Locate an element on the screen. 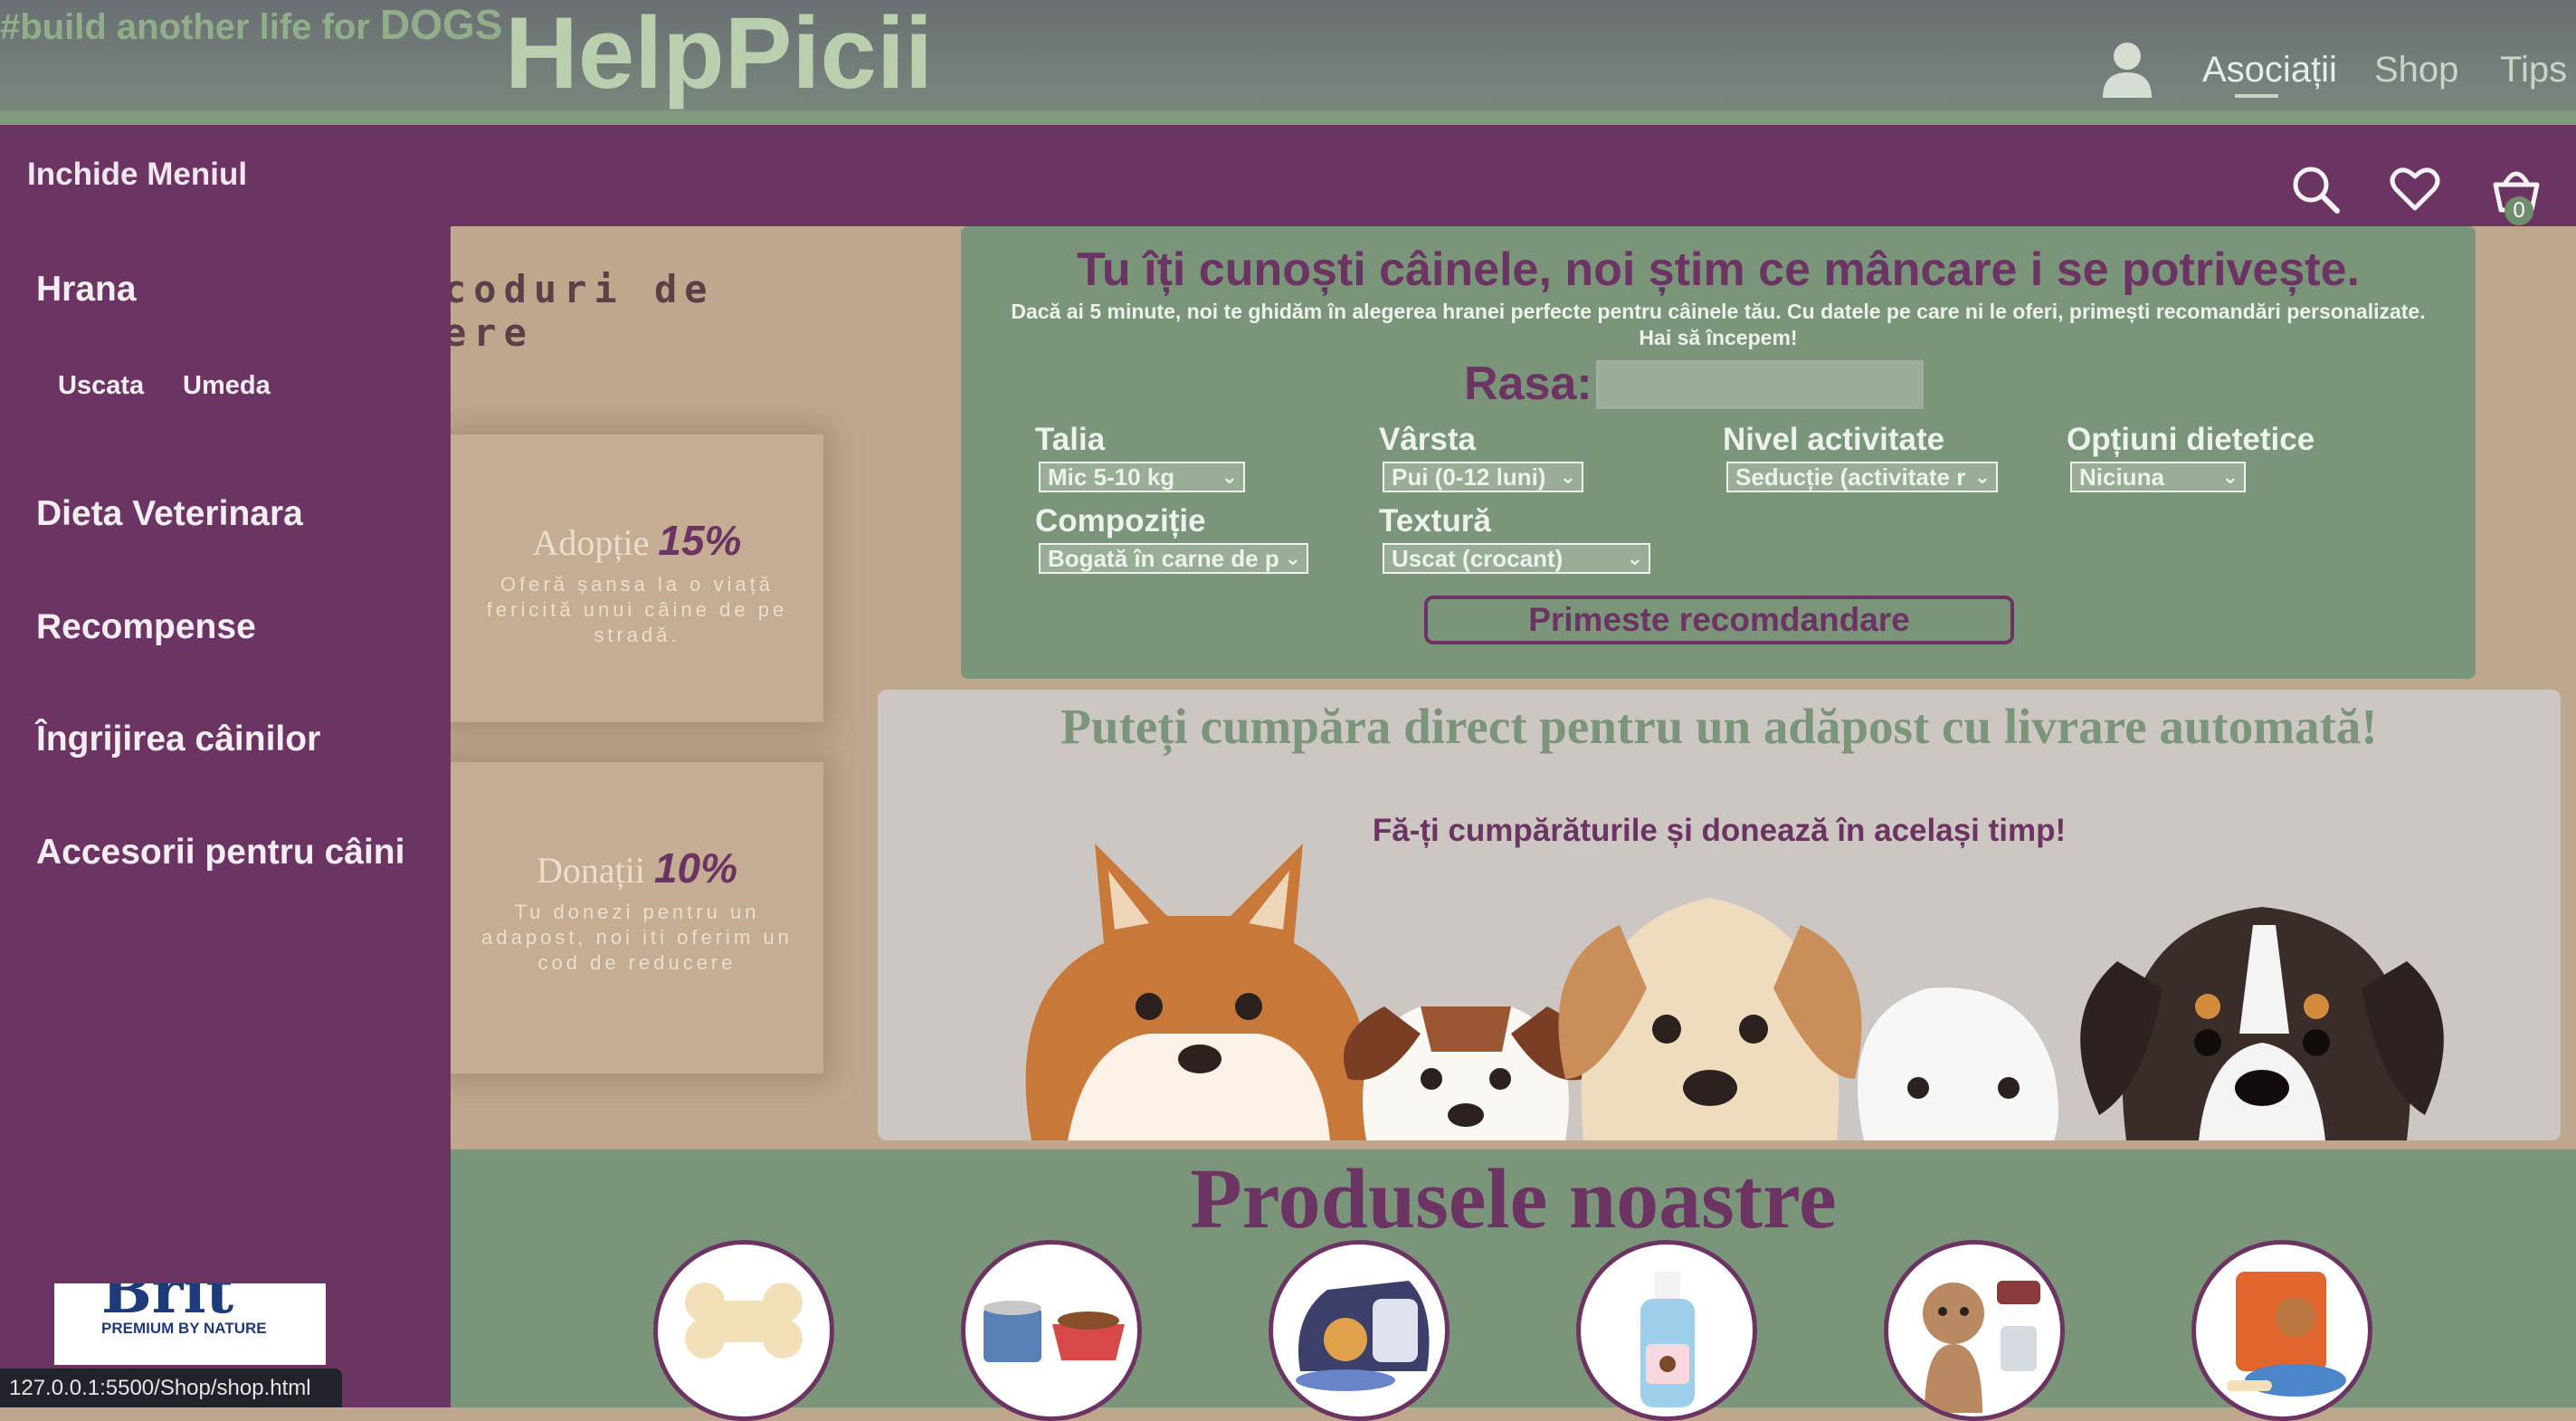 This screenshot has height=1421, width=2576. textura-select: Uscat (crocant) ⌄ is located at coordinates (1517, 558).